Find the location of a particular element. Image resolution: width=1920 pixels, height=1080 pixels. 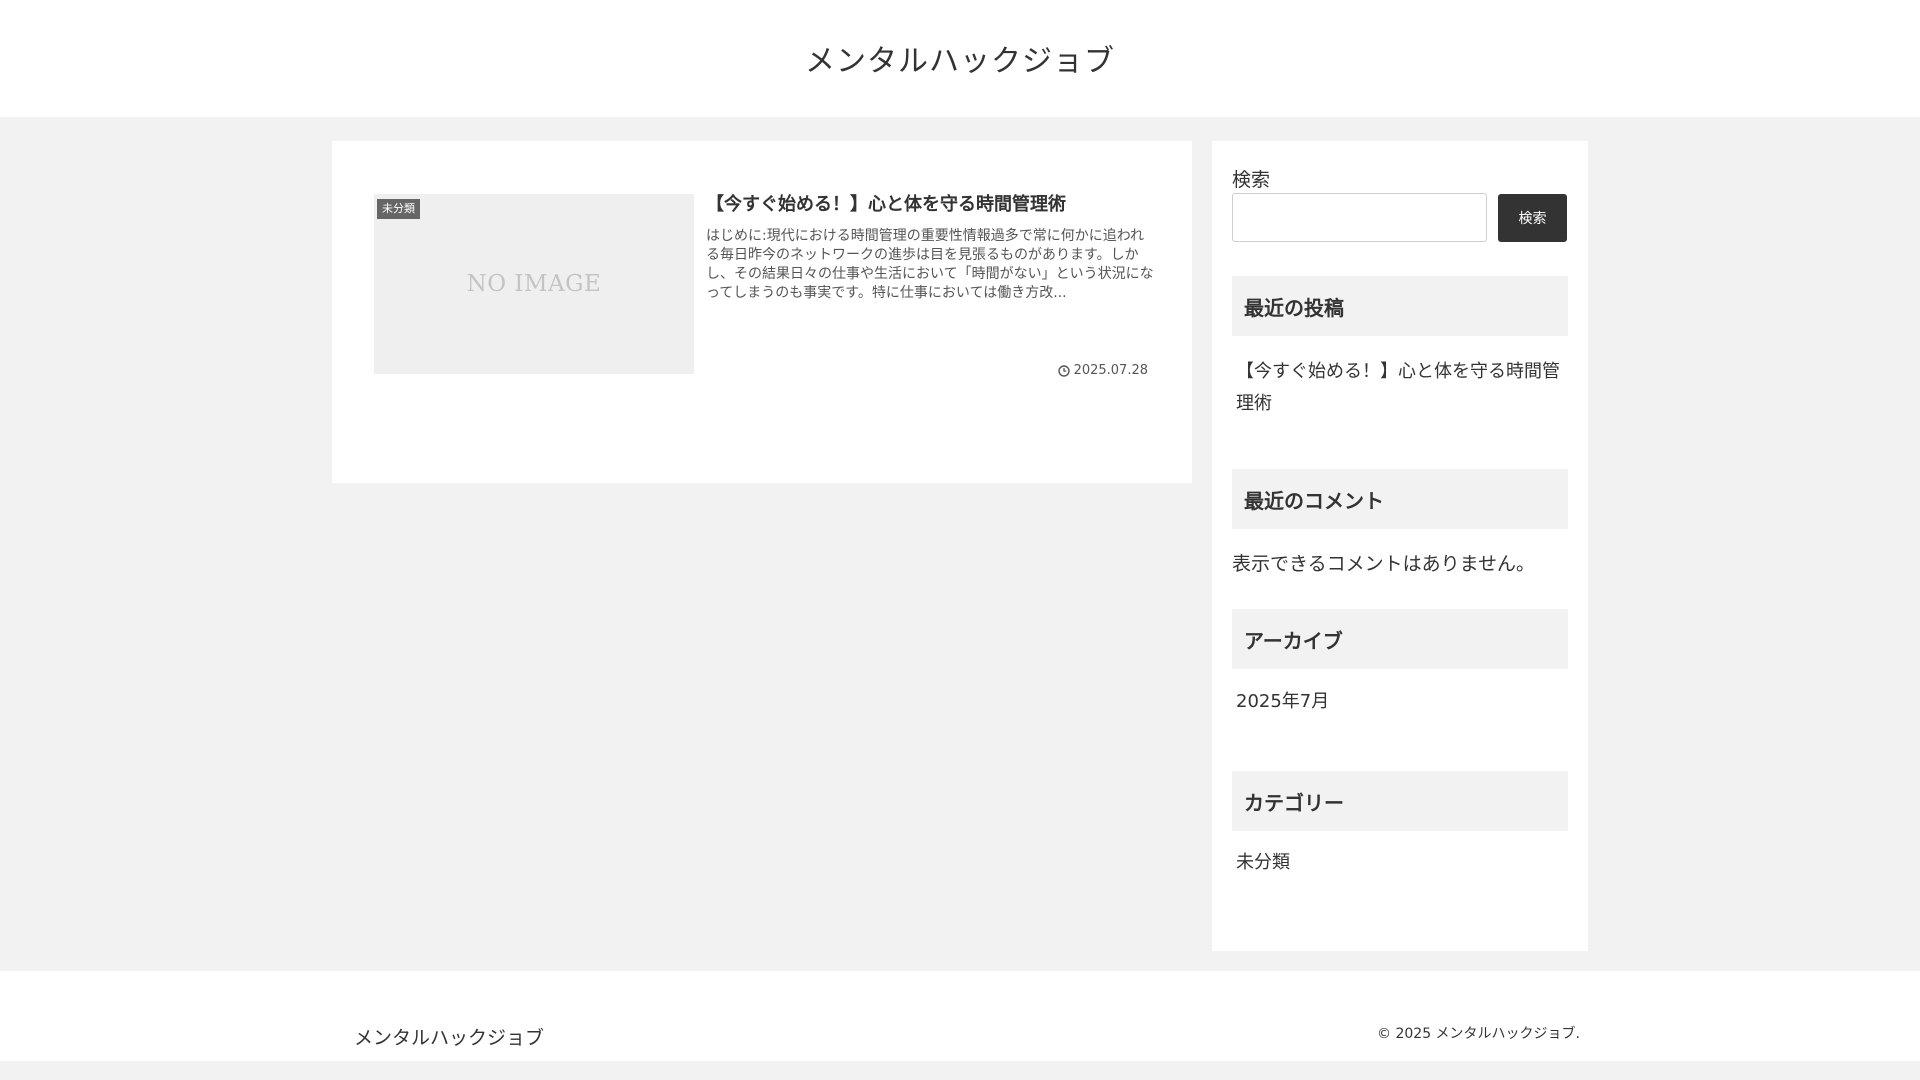

site-header: メンタルハックジョブ is located at coordinates (960, 58).